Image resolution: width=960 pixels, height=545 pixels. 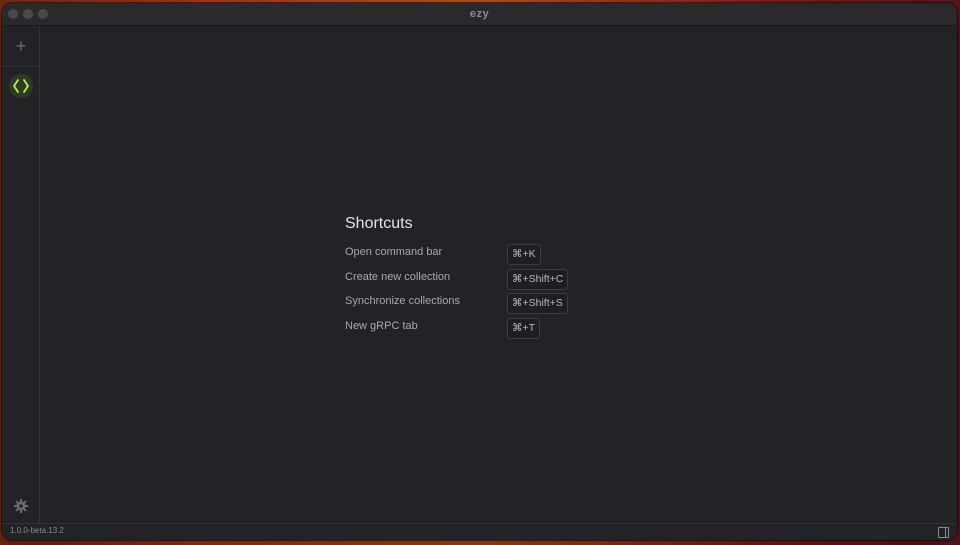 I want to click on code-brackets-icon, so click(x=21, y=86).